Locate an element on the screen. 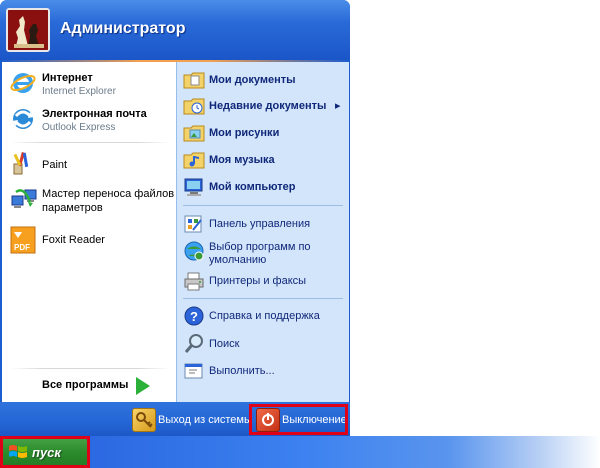 The height and width of the screenshot is (468, 600). place-my-pictures: Мои рисунки is located at coordinates (263, 134).